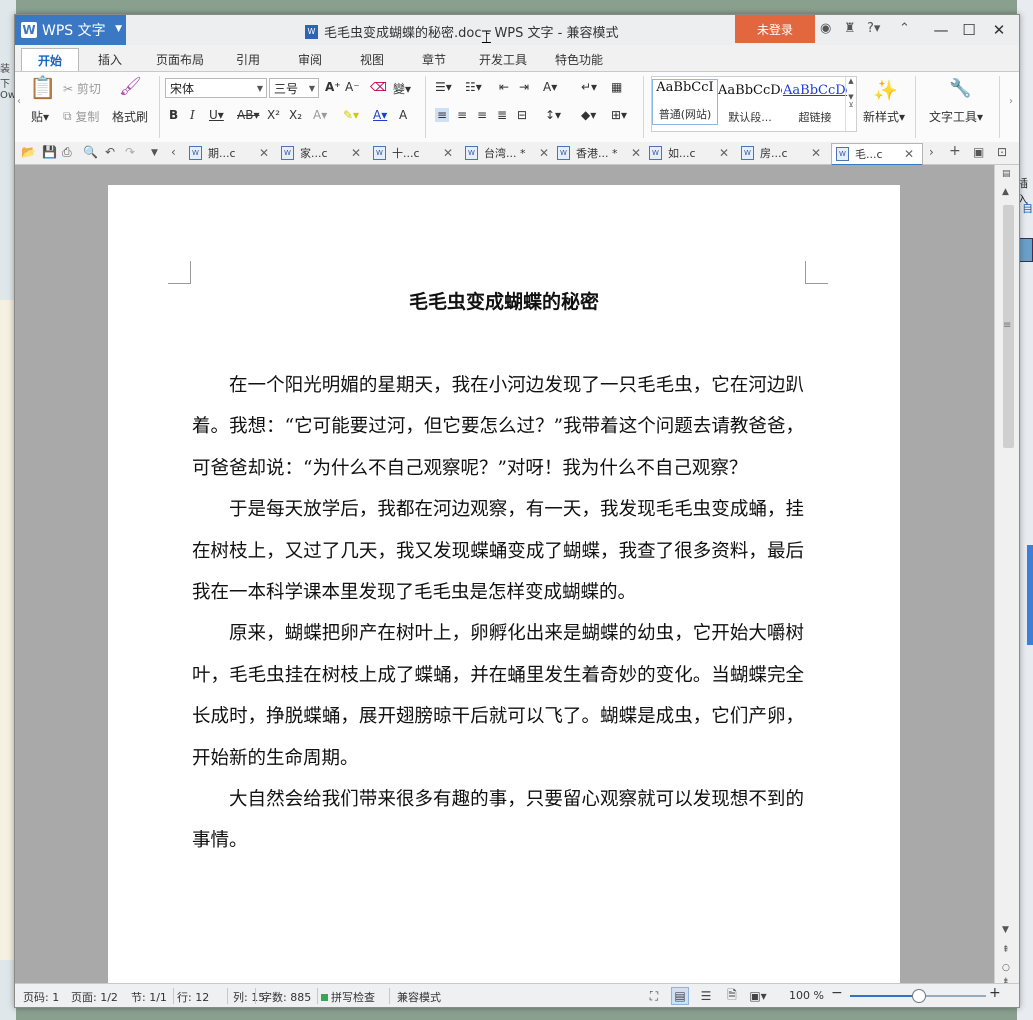  Describe the element at coordinates (498, 820) in the screenshot. I see `paragraph: 大自然会给我们带来很多有趣的事，只要留心观察就可以发现想不到的事情。` at that location.